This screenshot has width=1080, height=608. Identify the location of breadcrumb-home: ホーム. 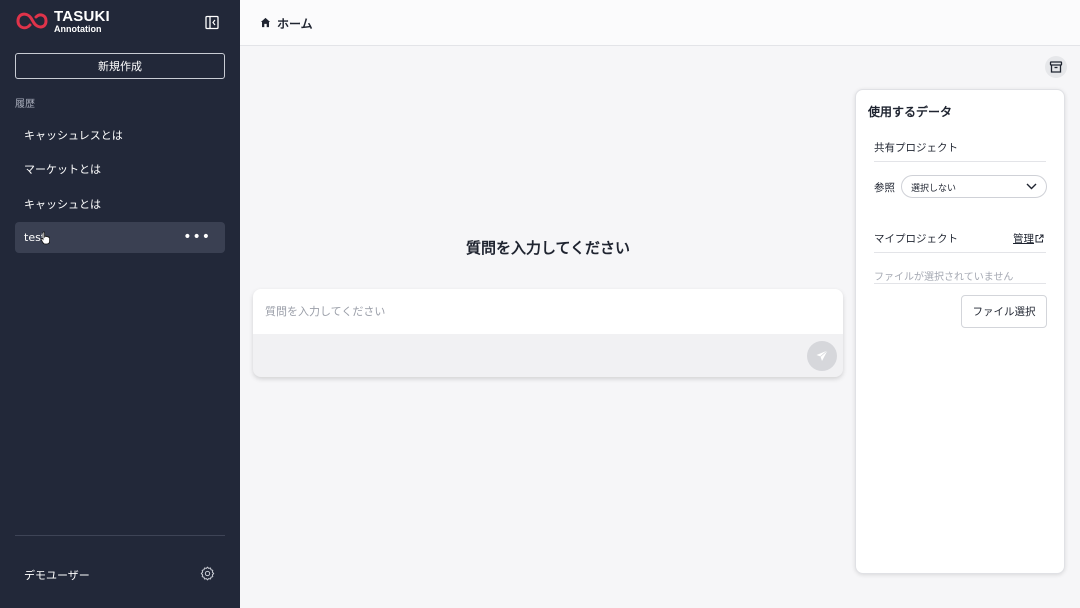
(295, 23).